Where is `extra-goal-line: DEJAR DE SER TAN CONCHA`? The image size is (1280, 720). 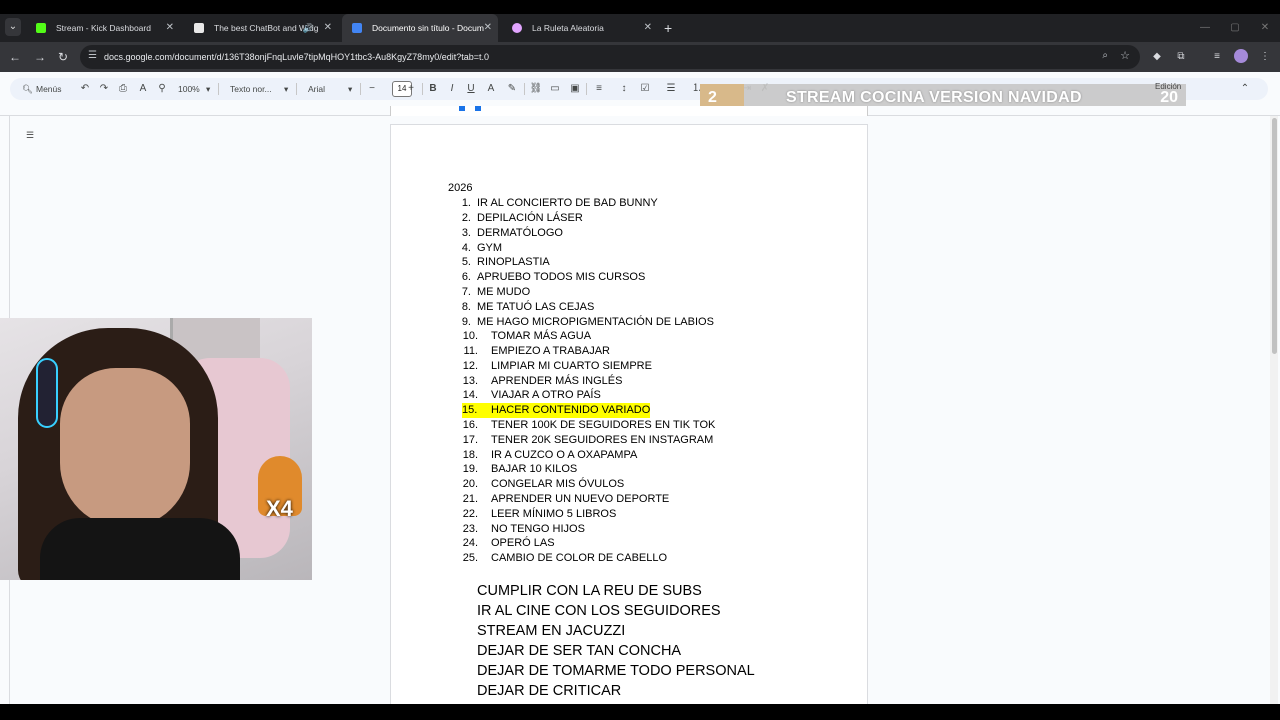
extra-goal-line: DEJAR DE SER TAN CONCHA is located at coordinates (579, 651).